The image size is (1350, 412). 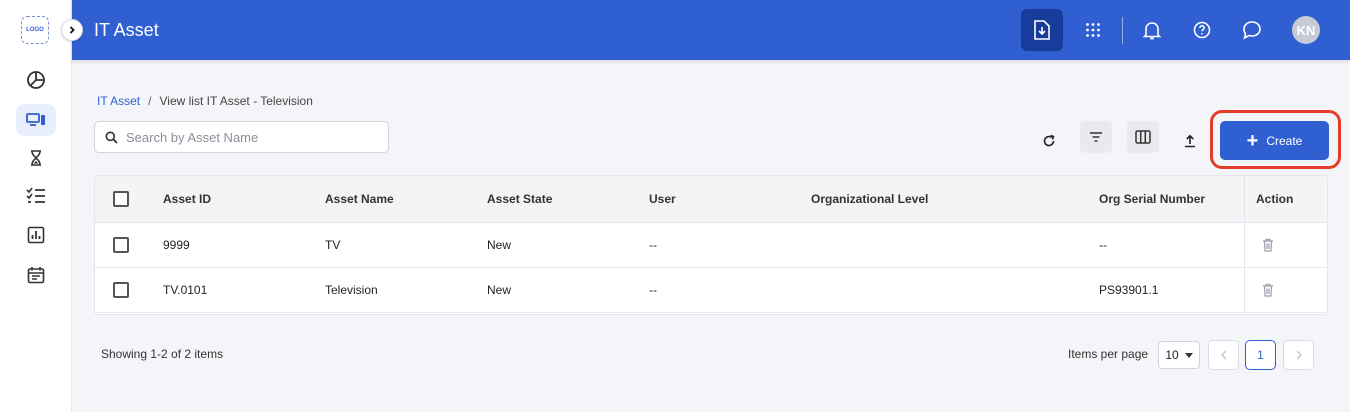 I want to click on table-row: 9999 TV New -- --, so click(x=711, y=245).